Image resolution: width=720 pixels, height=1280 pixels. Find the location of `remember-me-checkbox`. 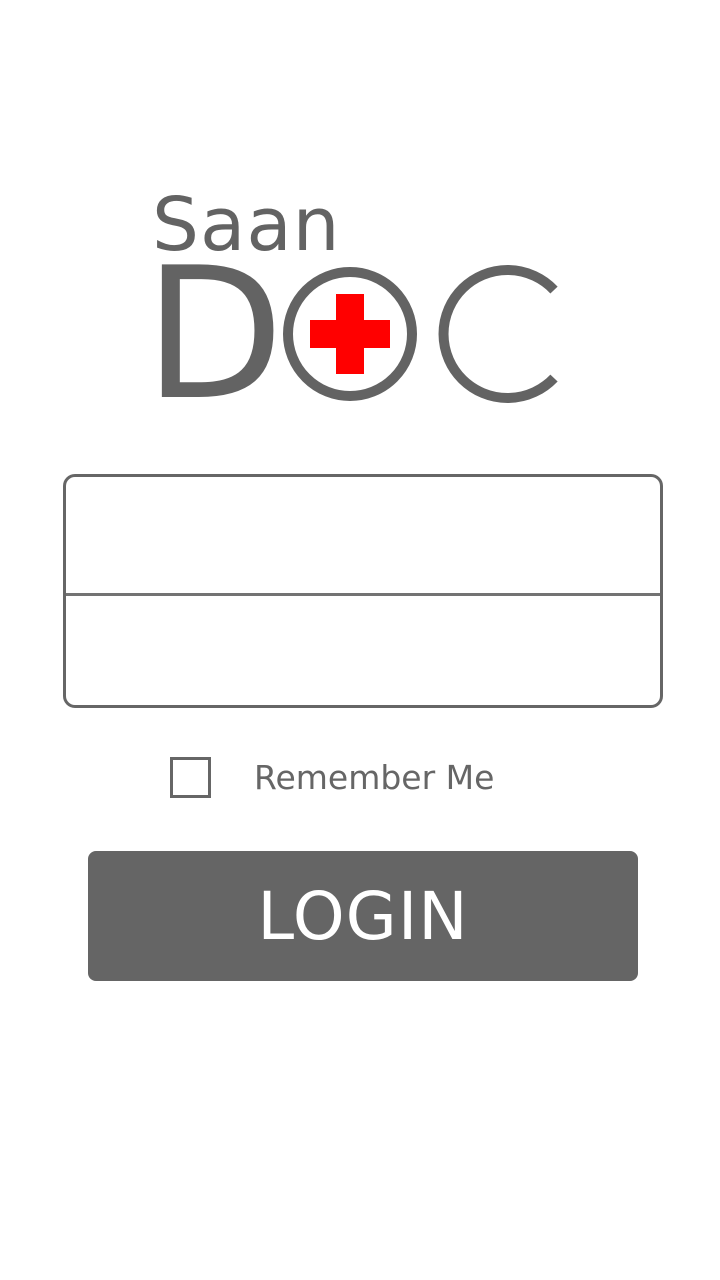

remember-me-checkbox is located at coordinates (190, 777).